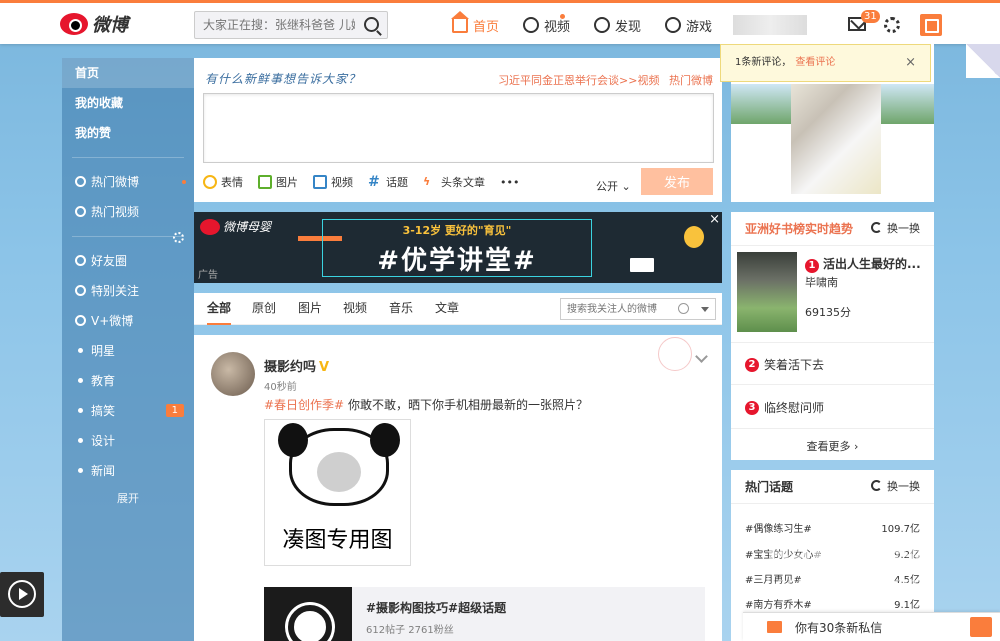 This screenshot has width=1000, height=641. Describe the element at coordinates (531, 25) in the screenshot. I see `video-icon` at that location.